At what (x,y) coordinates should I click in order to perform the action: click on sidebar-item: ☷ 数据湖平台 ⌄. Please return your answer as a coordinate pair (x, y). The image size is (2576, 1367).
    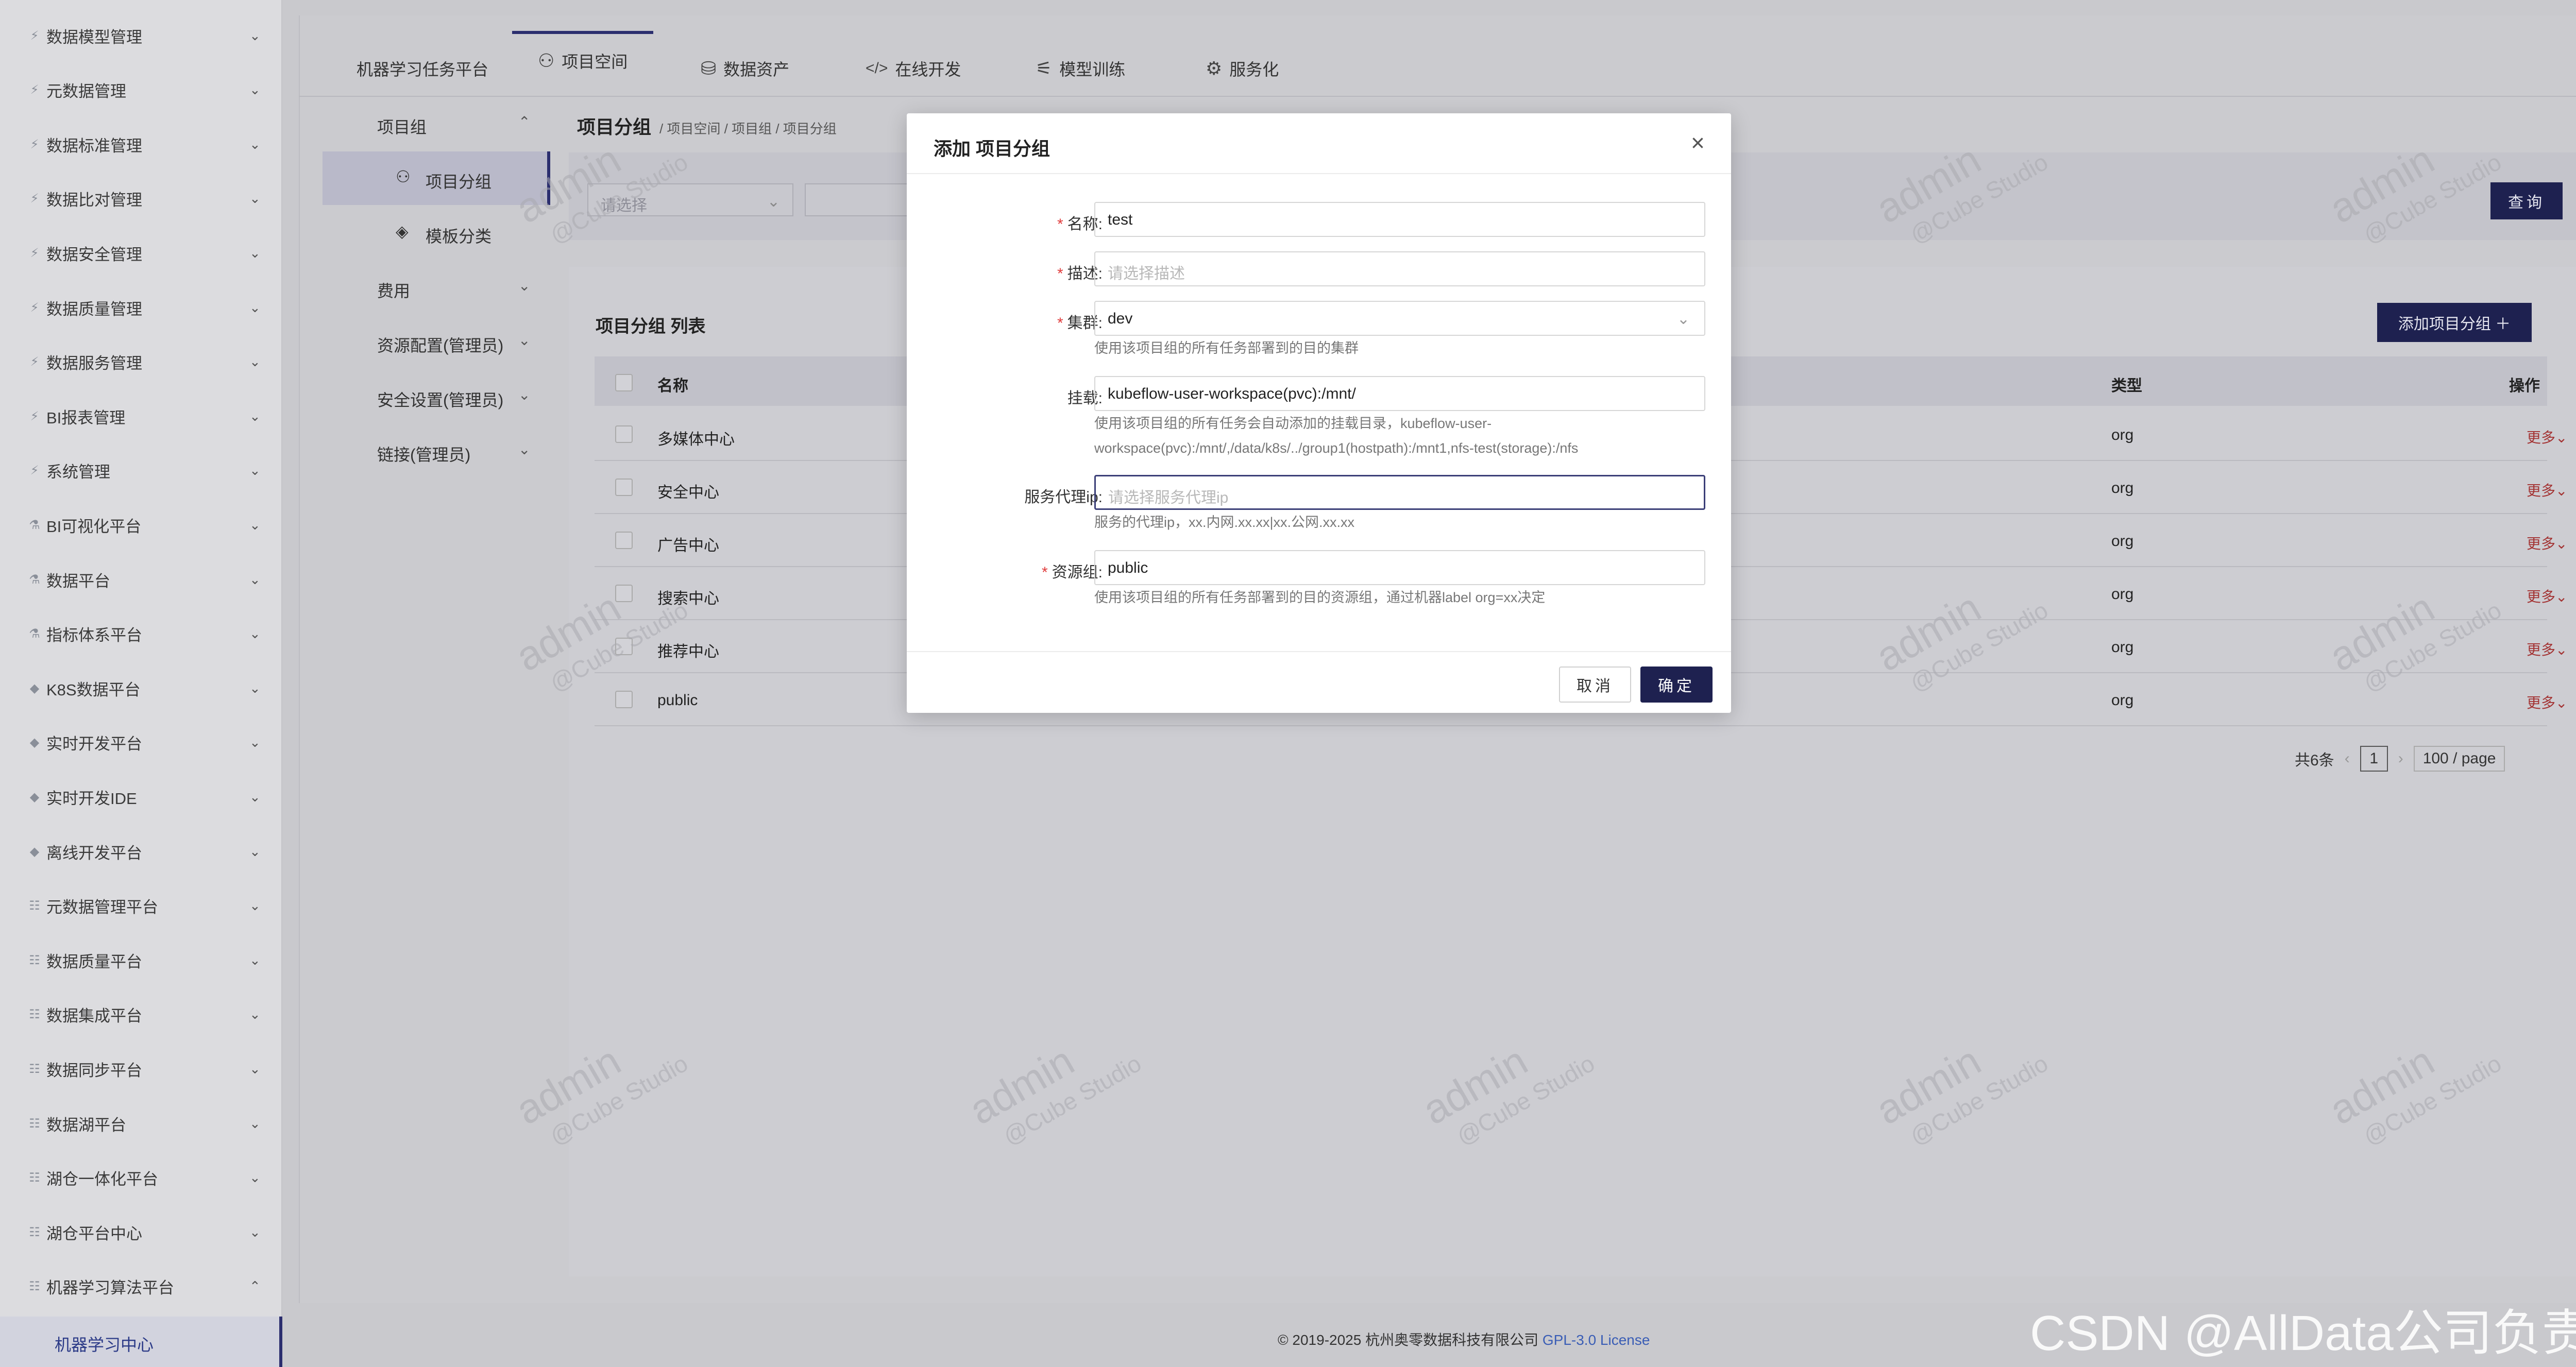
    Looking at the image, I should click on (141, 1123).